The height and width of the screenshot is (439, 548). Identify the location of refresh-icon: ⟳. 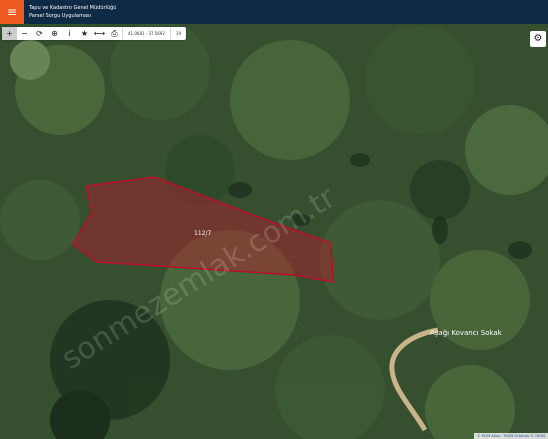
(39, 33).